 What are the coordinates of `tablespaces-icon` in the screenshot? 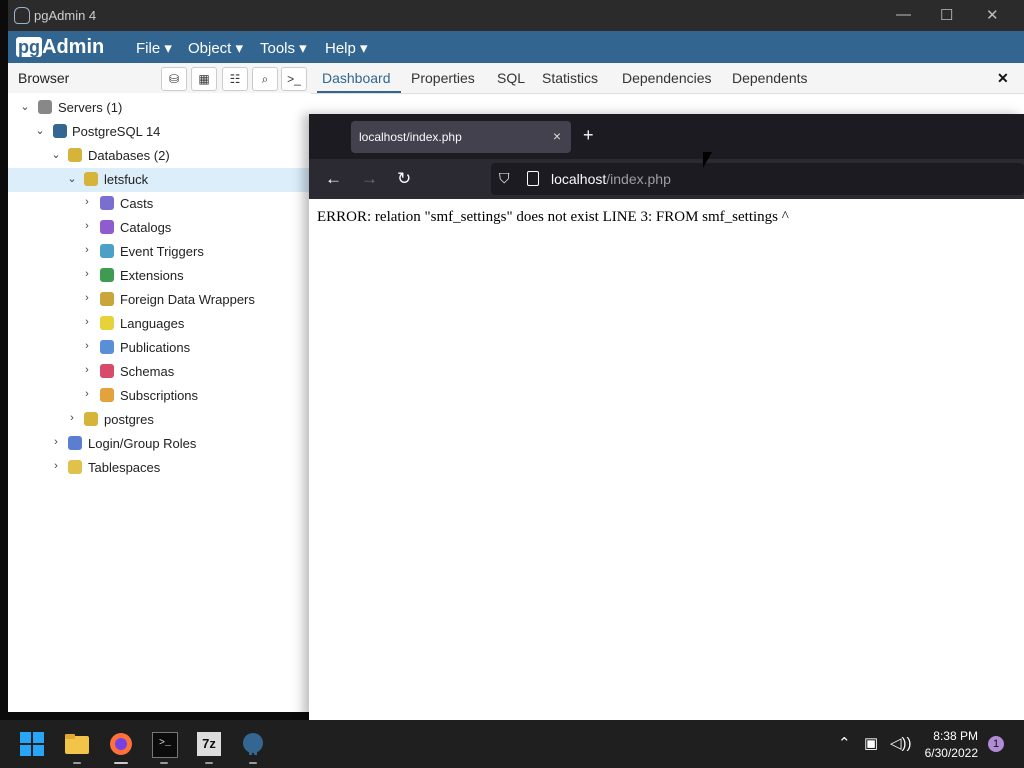 It's located at (75, 467).